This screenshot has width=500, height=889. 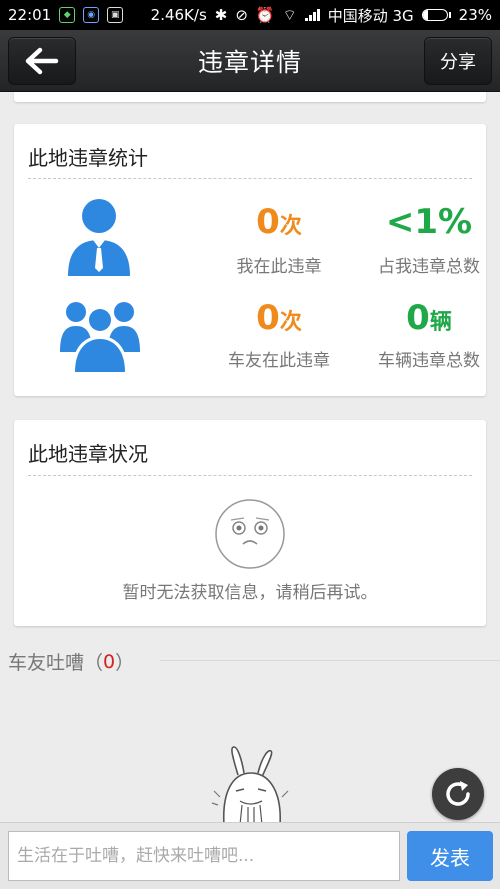 What do you see at coordinates (450, 856) in the screenshot?
I see `send-button: 发表` at bounding box center [450, 856].